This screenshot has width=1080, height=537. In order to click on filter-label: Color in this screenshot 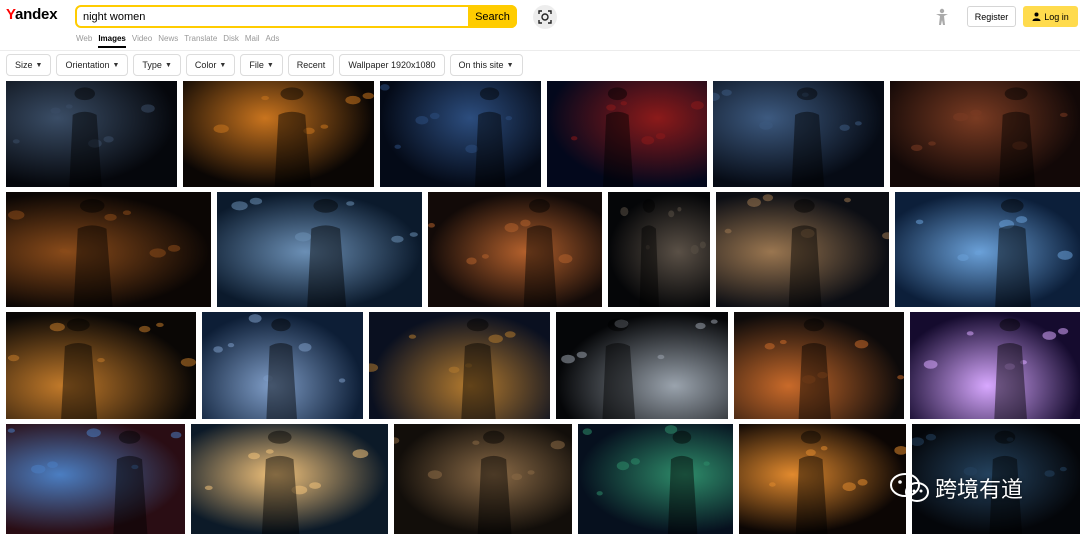, I will do `click(205, 65)`.